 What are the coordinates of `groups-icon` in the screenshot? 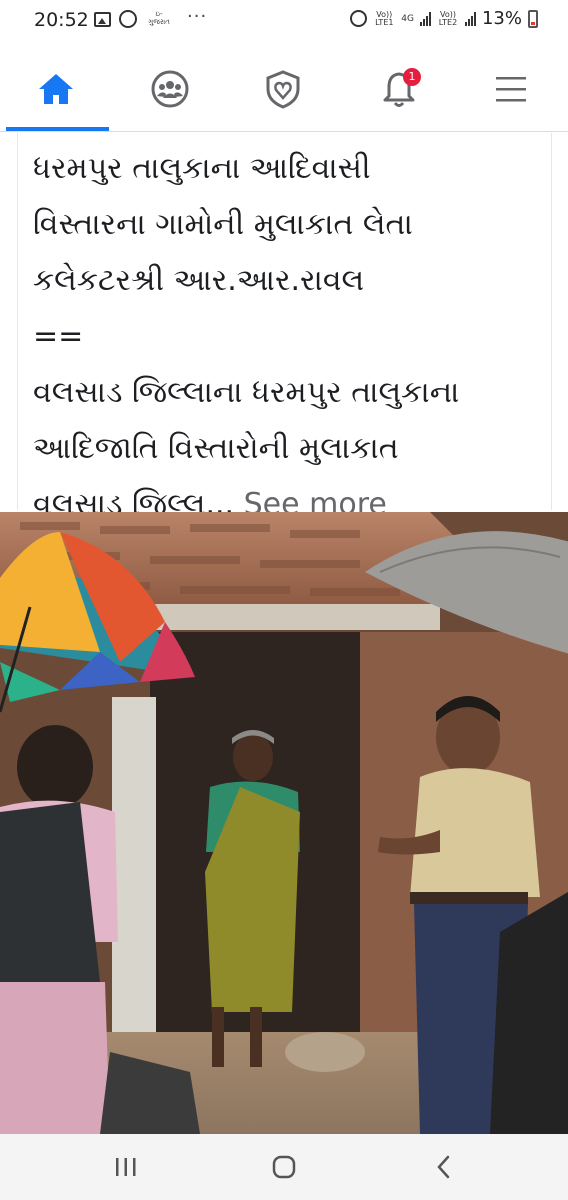 It's located at (170, 89).